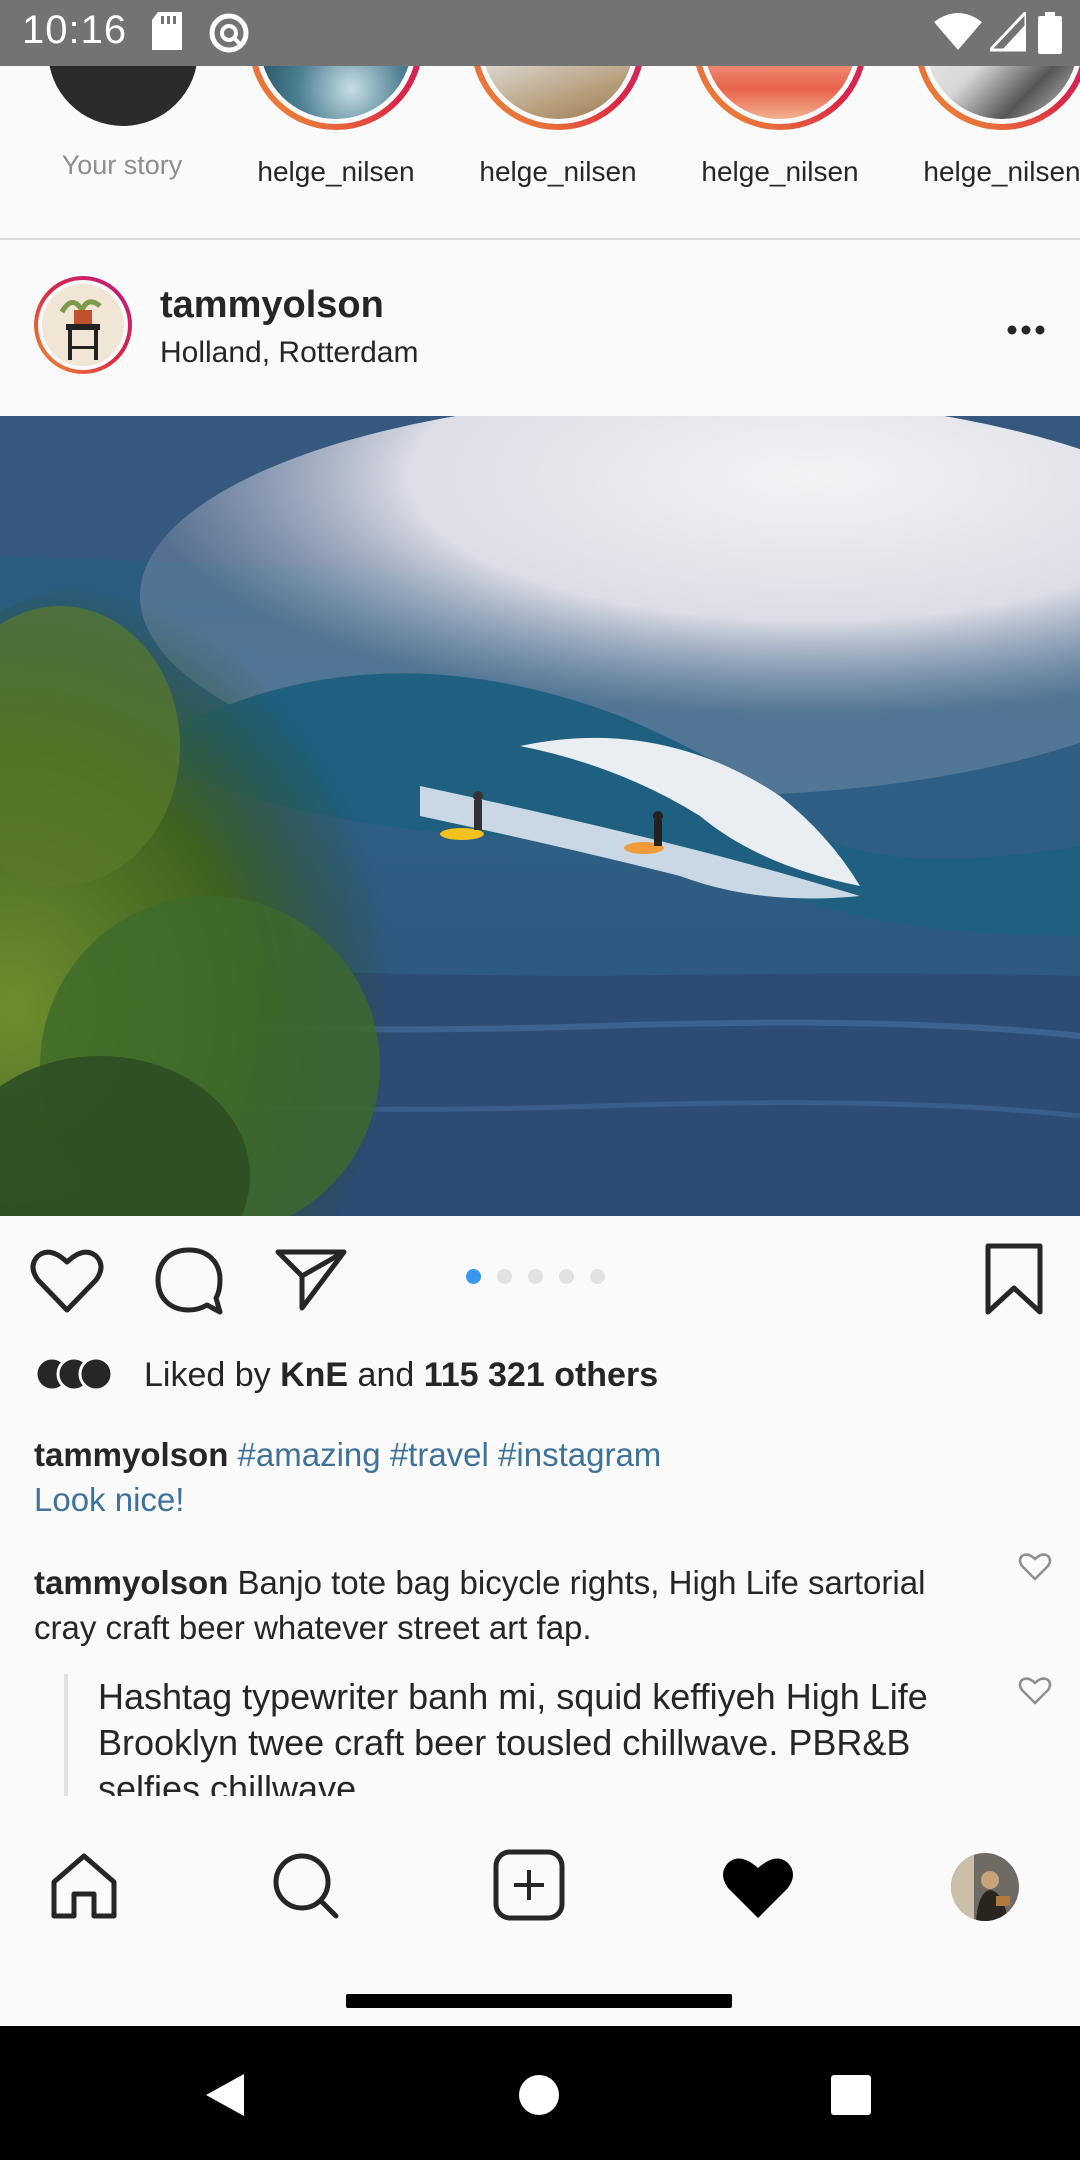 This screenshot has width=1080, height=2160. What do you see at coordinates (541, 1375) in the screenshot?
I see `likes-others-count: 115 321 others` at bounding box center [541, 1375].